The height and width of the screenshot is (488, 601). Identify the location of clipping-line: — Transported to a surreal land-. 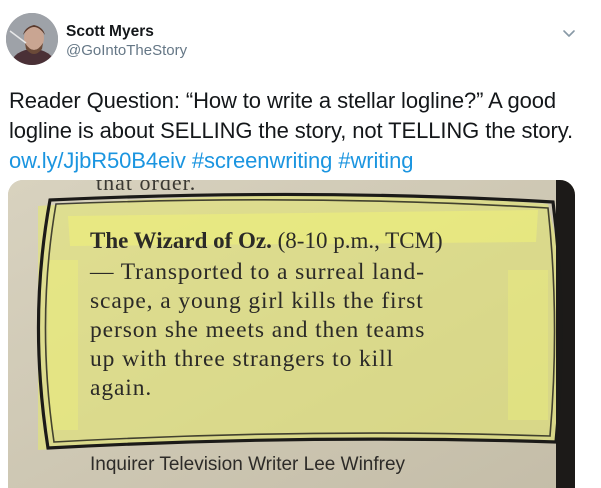
(257, 272).